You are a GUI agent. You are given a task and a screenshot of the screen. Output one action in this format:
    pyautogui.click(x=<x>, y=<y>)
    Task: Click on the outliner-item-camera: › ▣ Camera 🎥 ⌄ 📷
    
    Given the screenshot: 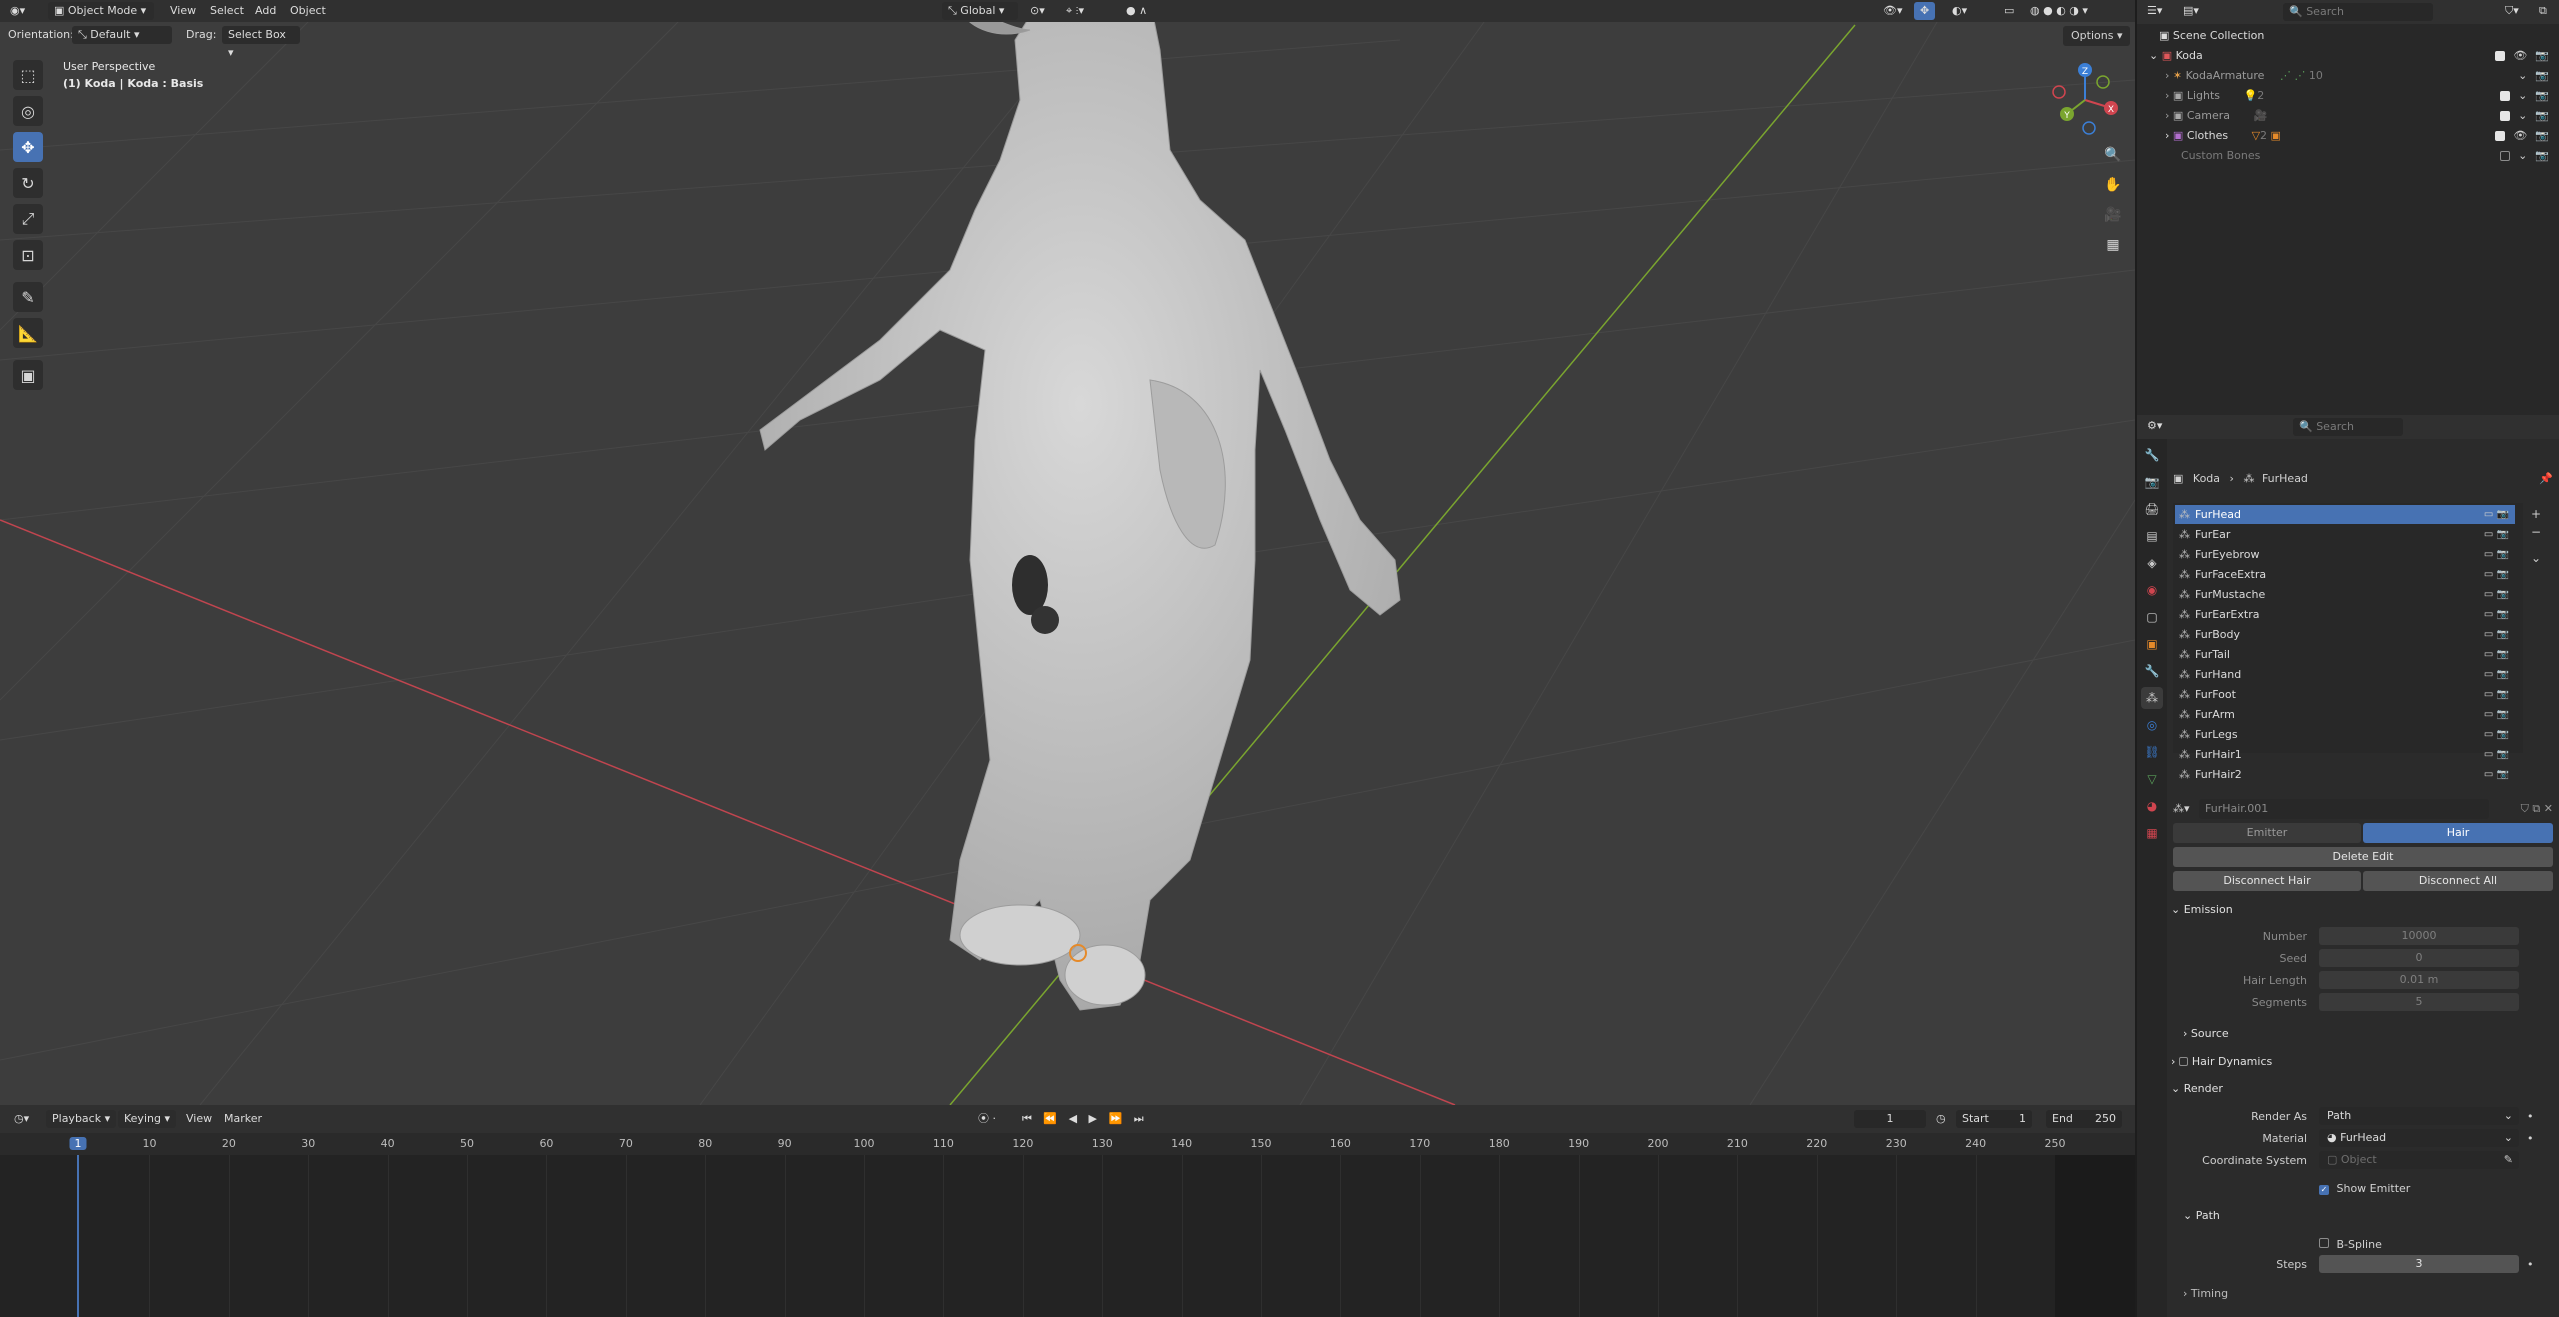 What is the action you would take?
    pyautogui.click(x=2348, y=116)
    